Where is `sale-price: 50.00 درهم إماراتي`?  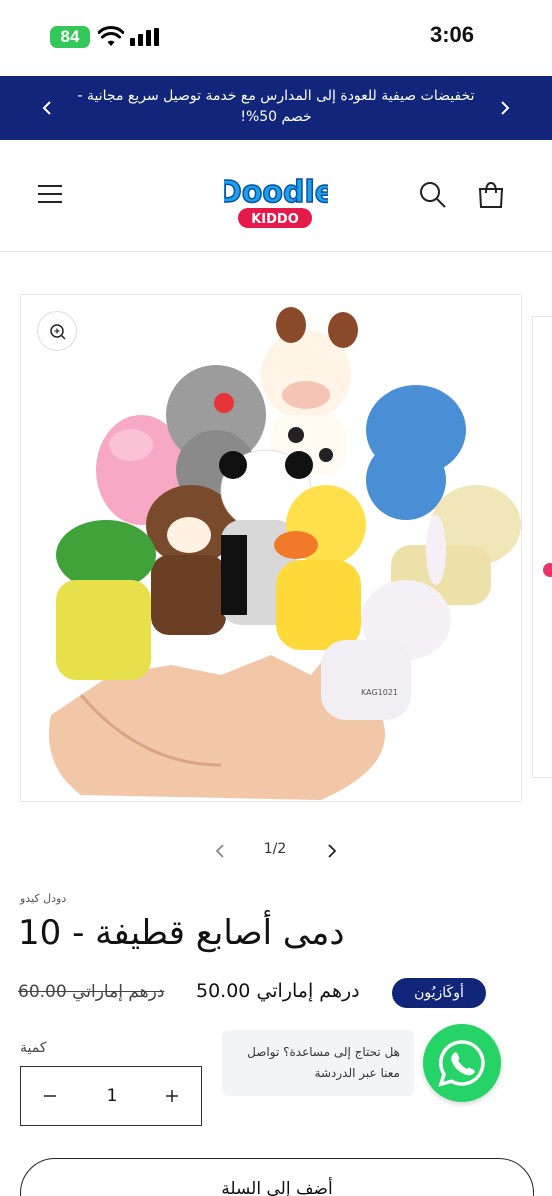 sale-price: 50.00 درهم إماراتي is located at coordinates (278, 991).